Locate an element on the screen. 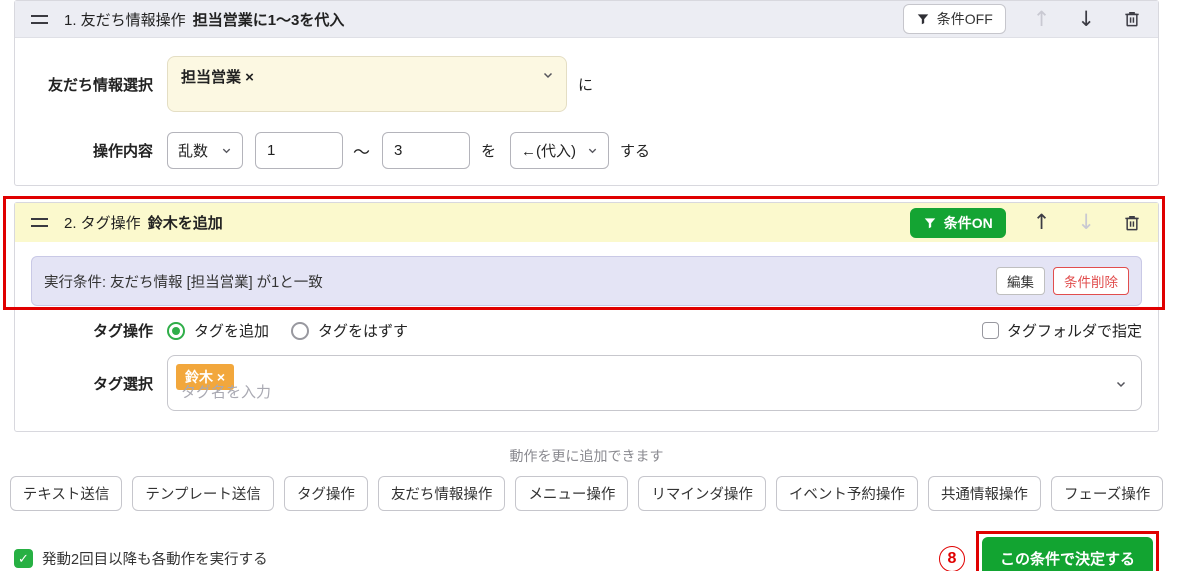  friend-info-row: 友だち情報選択 担当営業 × に is located at coordinates (586, 84).